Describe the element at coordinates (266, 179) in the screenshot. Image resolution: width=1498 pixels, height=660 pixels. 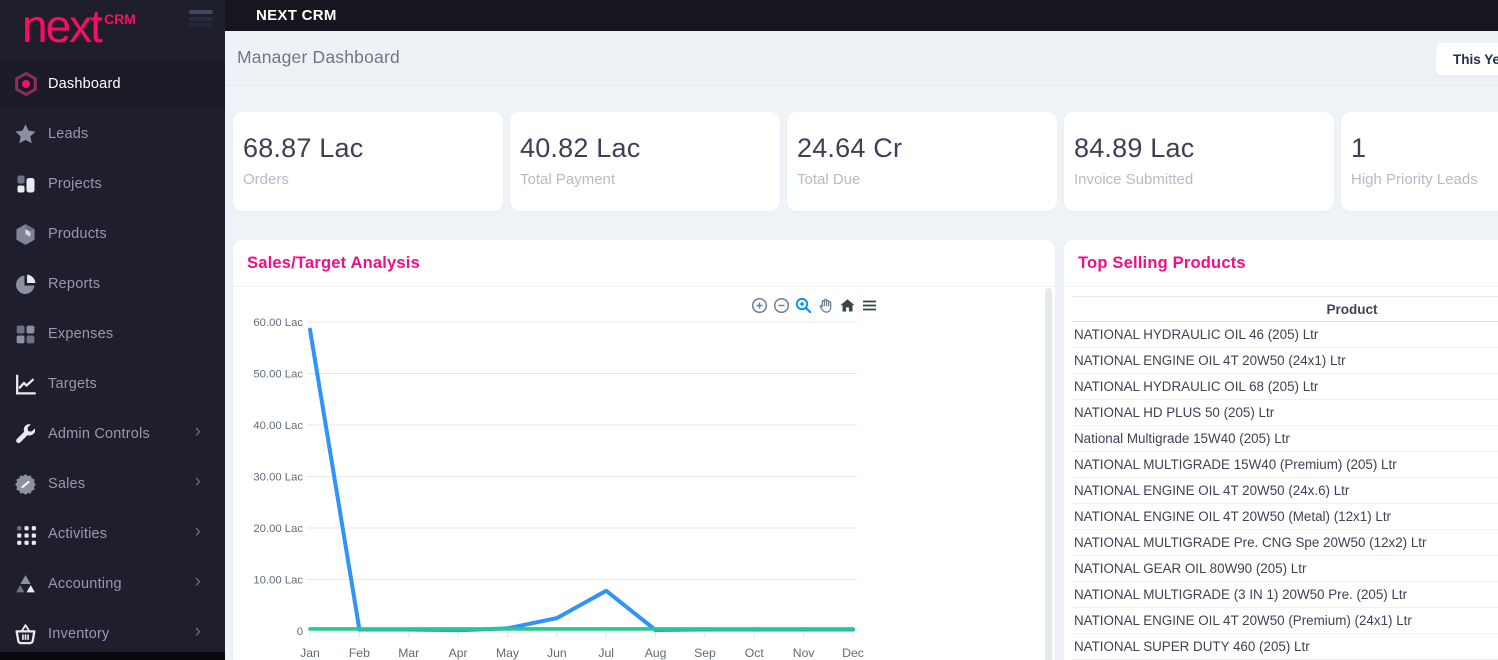
I see `stat-label: Orders` at that location.